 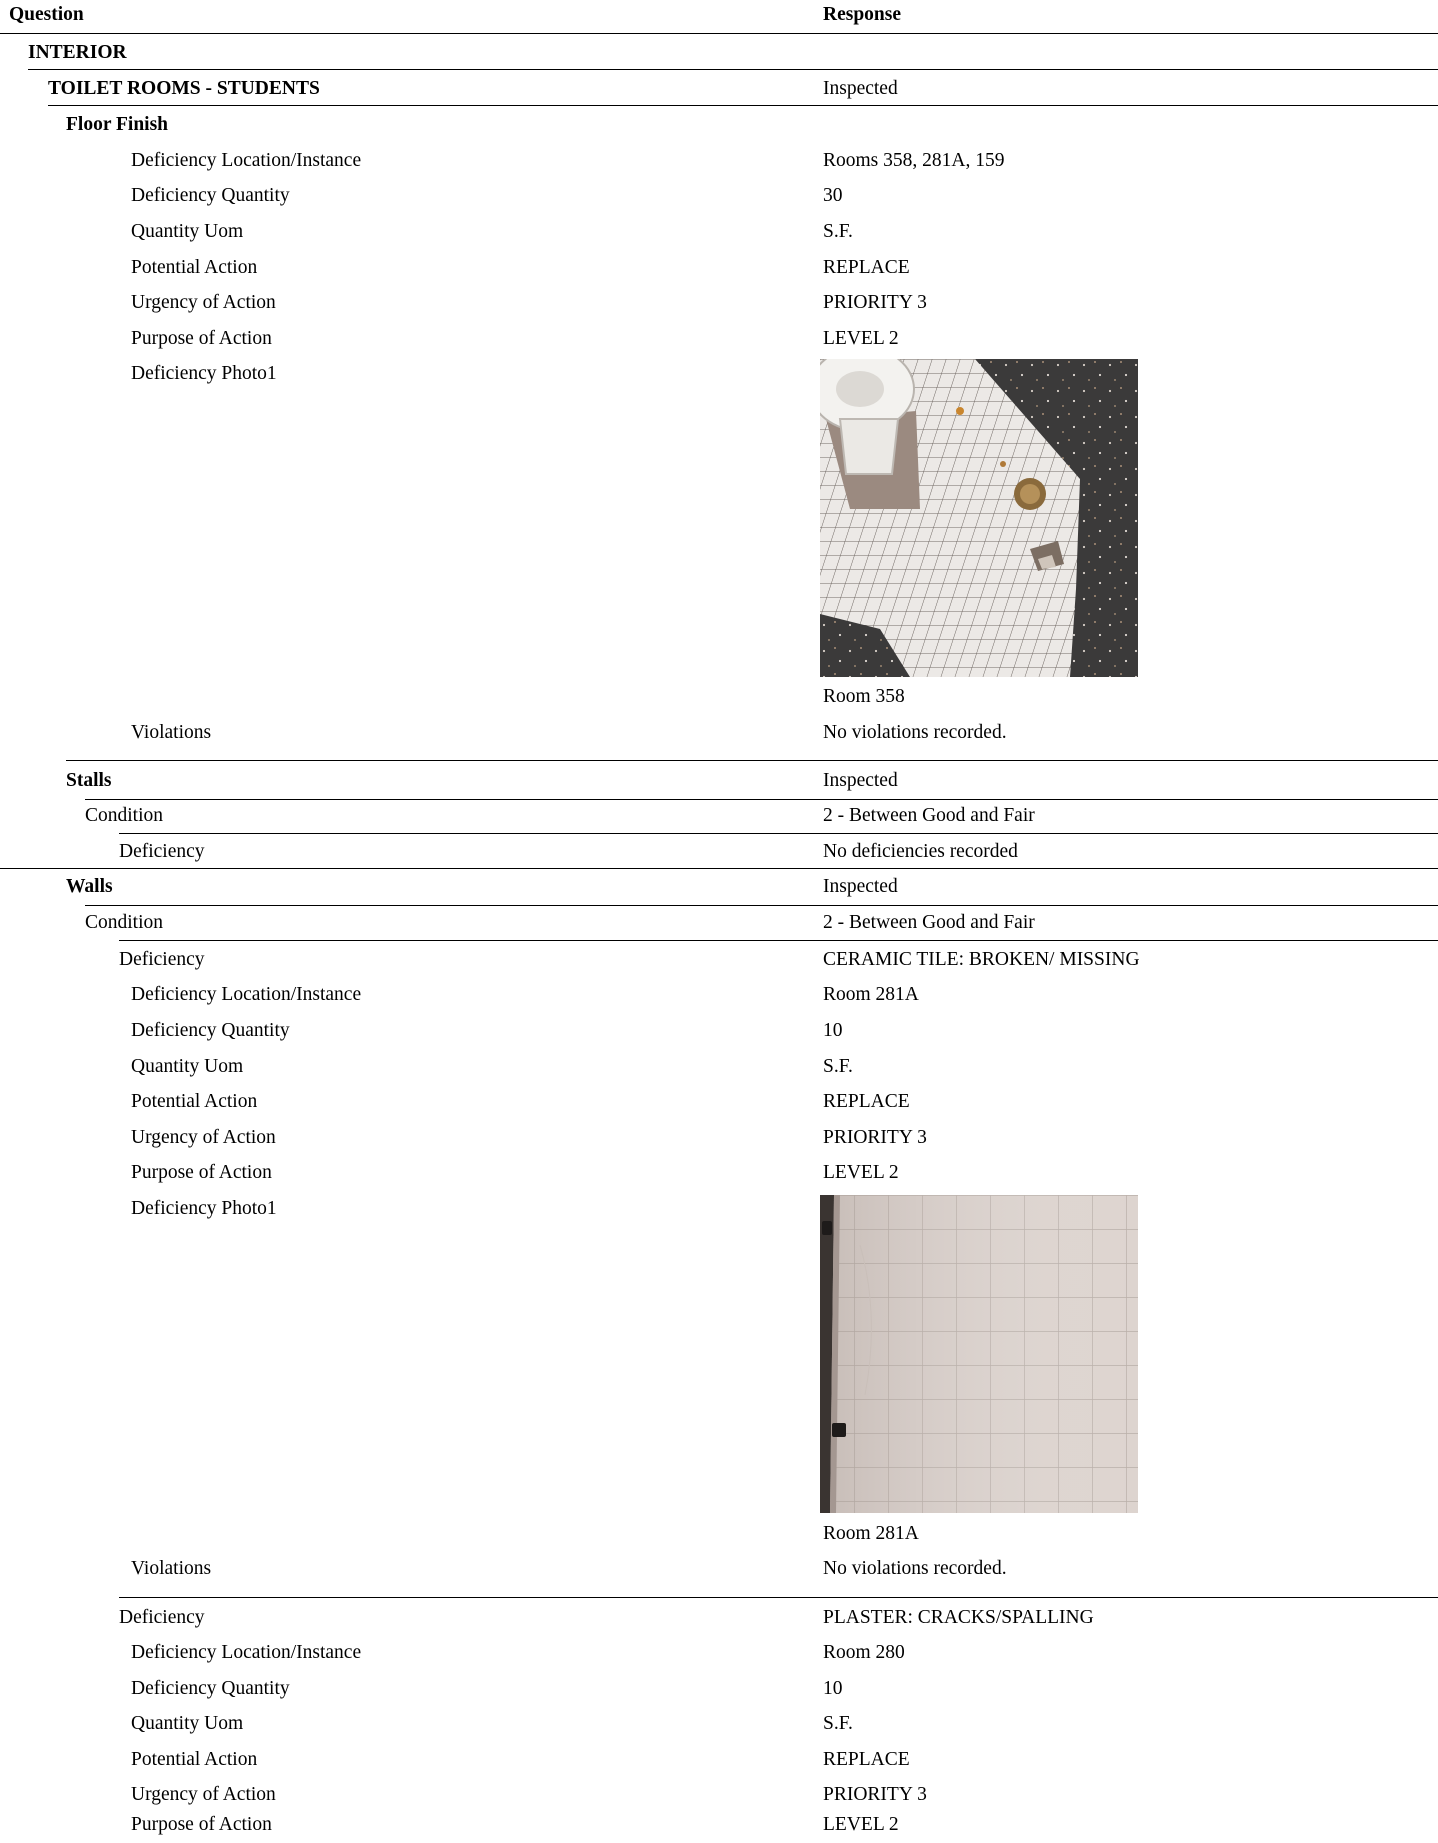 I want to click on section-response: Inspected, so click(x=860, y=88).